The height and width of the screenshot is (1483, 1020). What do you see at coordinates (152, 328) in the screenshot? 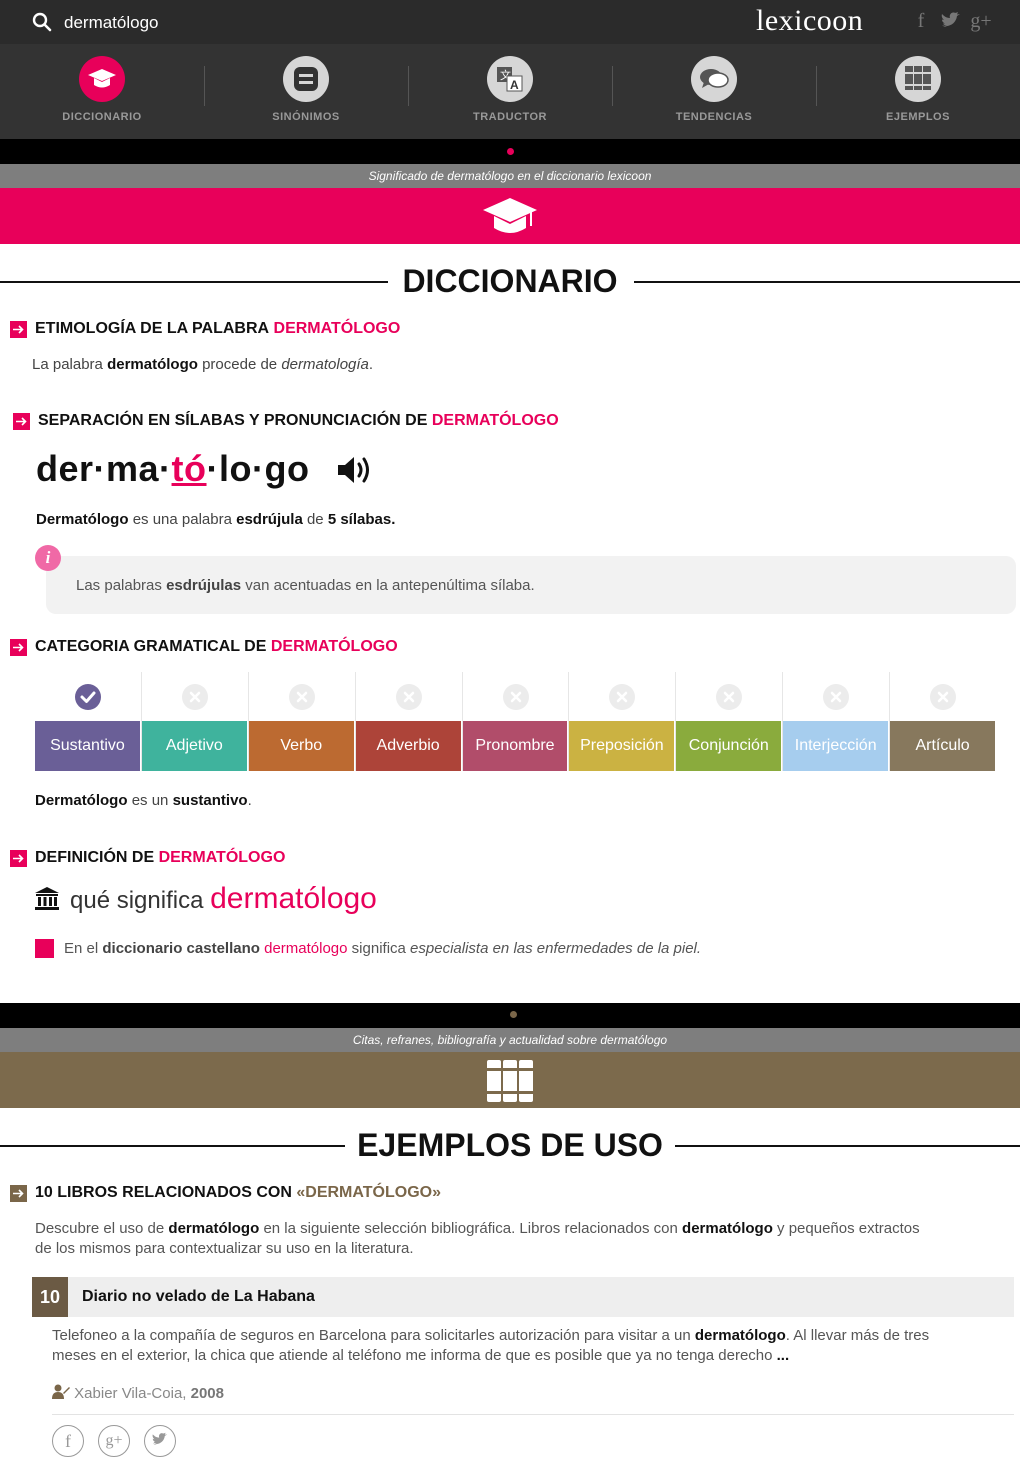
I see `etymology-heading-text: ETIMOLOGÍA DE LA PALABRA` at bounding box center [152, 328].